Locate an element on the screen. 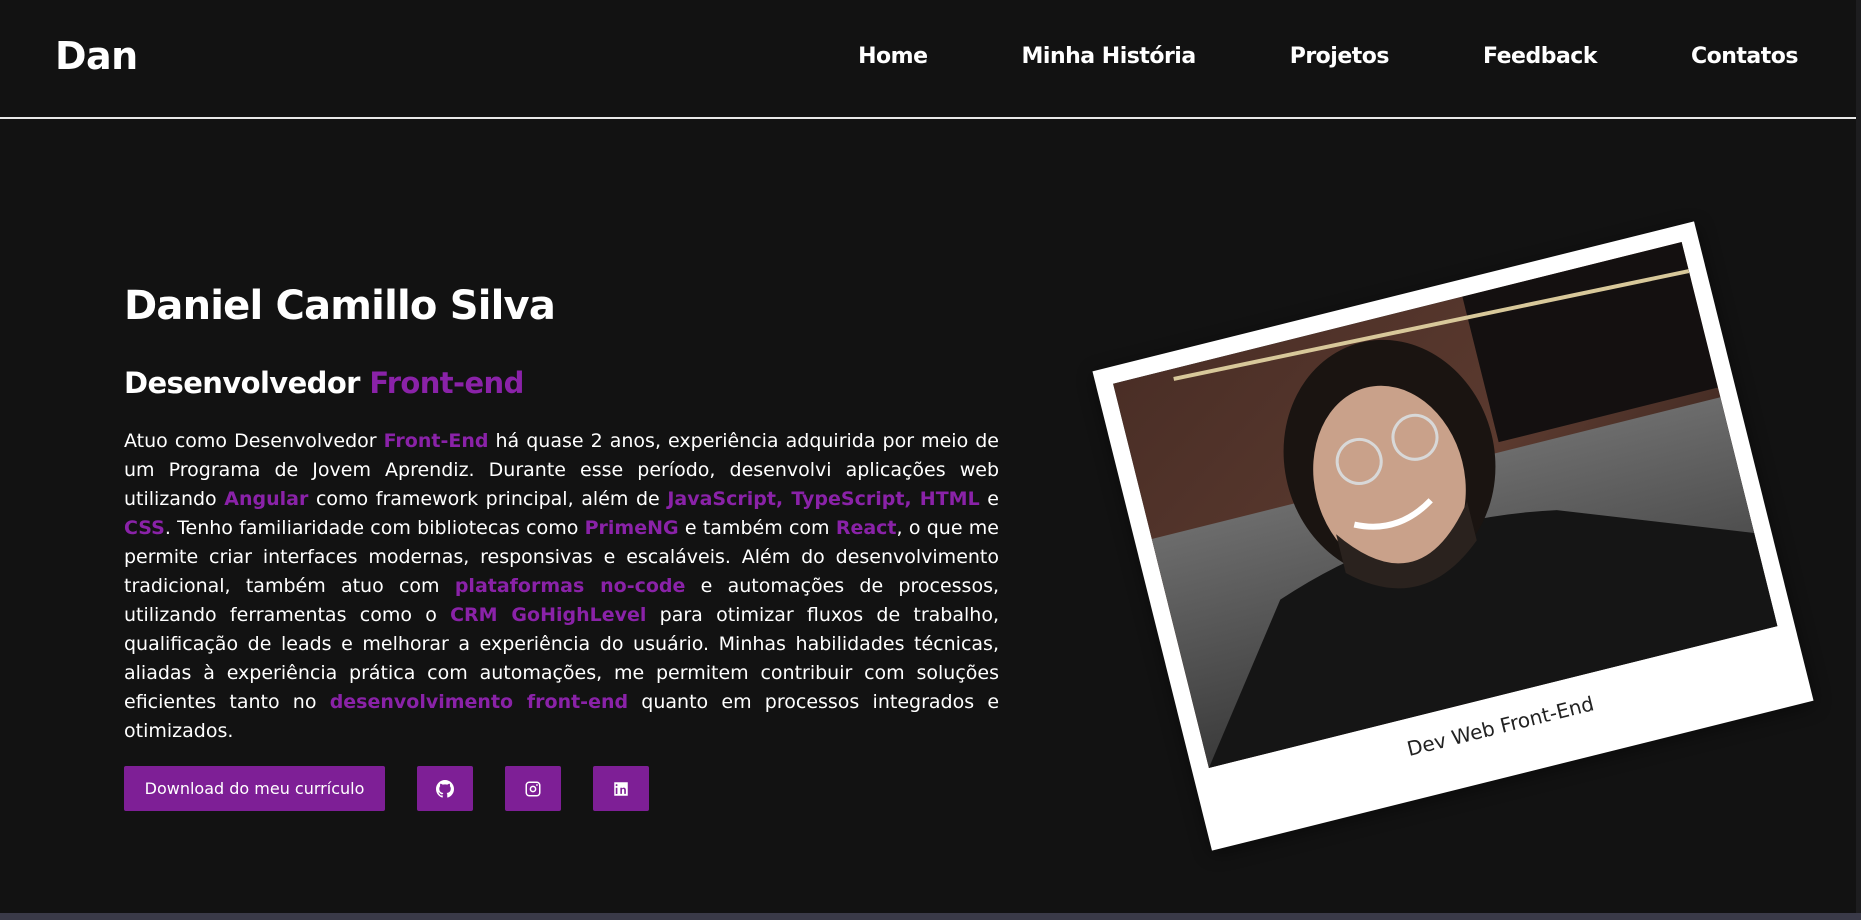 This screenshot has height=920, width=1861. hero-actions: Download do meu currículo is located at coordinates (561, 788).